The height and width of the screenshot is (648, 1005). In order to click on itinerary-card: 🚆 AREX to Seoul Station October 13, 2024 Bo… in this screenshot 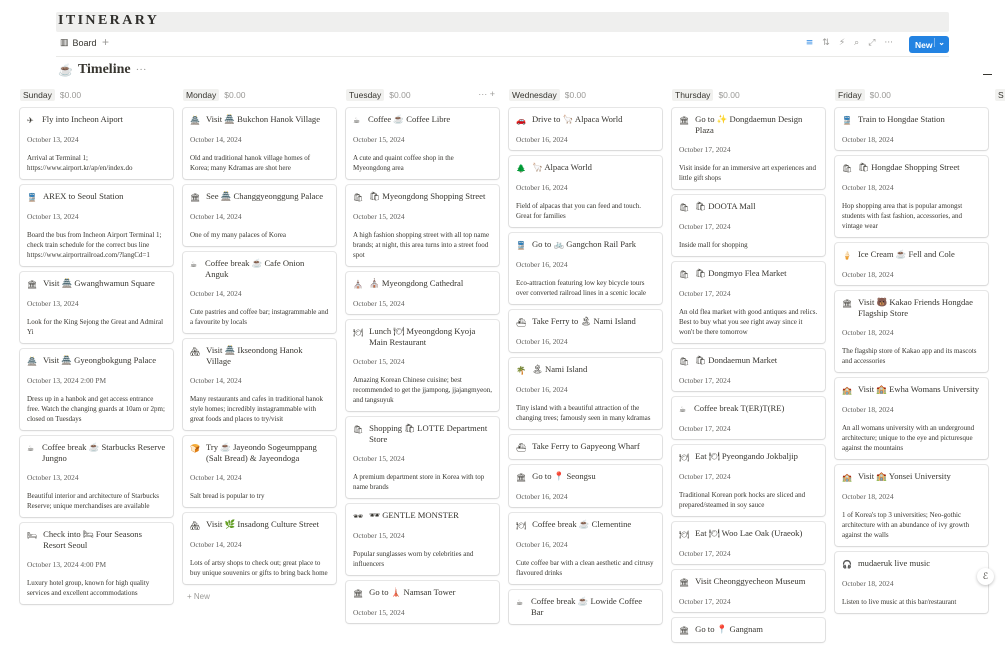, I will do `click(96, 225)`.